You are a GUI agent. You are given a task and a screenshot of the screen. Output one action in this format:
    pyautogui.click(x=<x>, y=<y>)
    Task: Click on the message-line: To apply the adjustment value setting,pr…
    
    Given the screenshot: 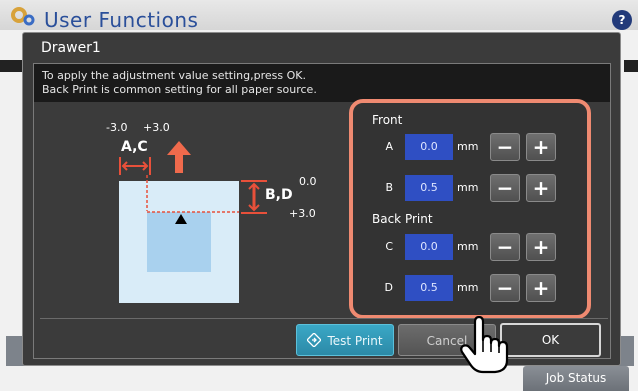 What is the action you would take?
    pyautogui.click(x=174, y=75)
    